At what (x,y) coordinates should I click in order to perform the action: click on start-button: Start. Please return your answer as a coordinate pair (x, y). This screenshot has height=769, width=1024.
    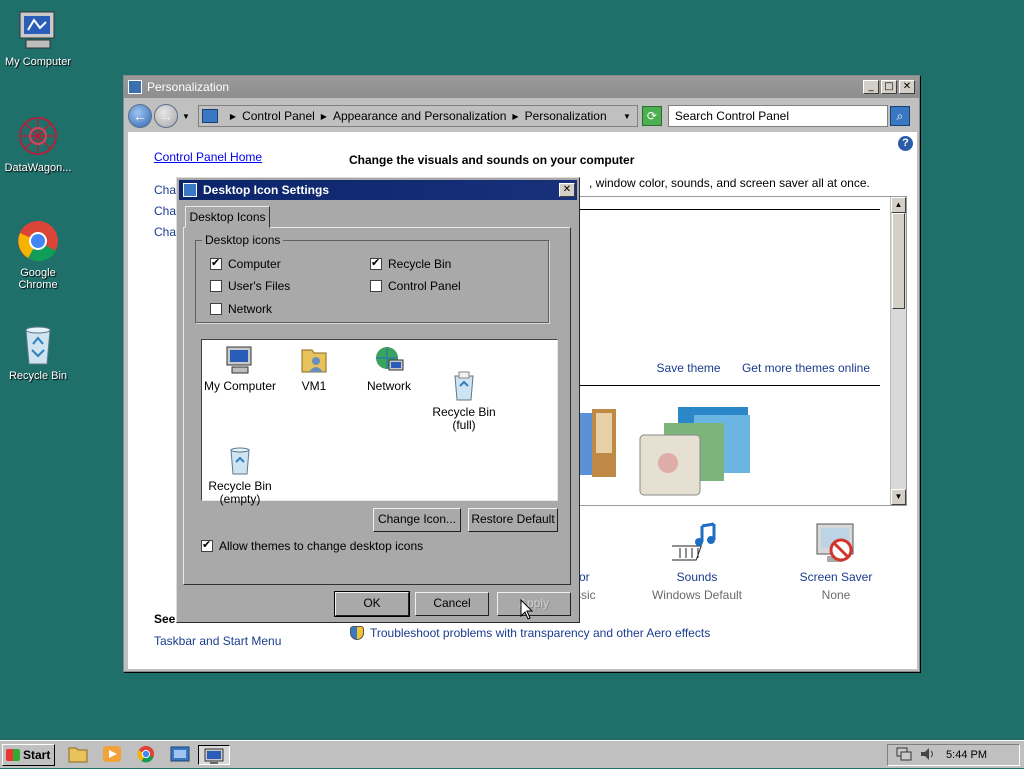
    Looking at the image, I should click on (28, 755).